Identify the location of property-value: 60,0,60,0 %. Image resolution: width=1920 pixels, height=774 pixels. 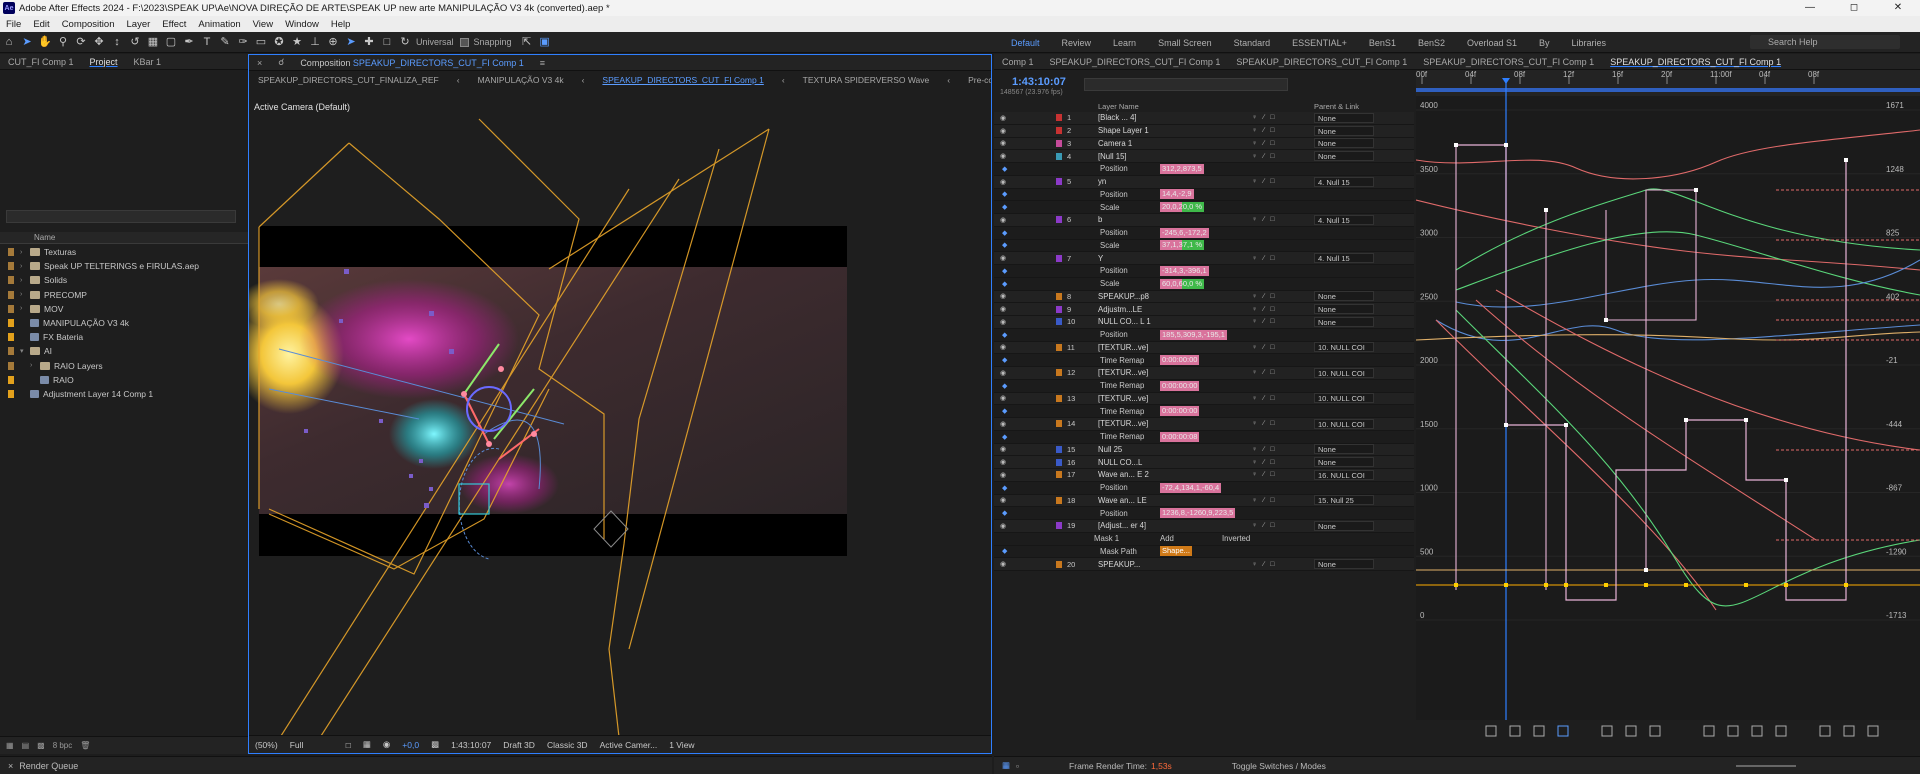
(1182, 283).